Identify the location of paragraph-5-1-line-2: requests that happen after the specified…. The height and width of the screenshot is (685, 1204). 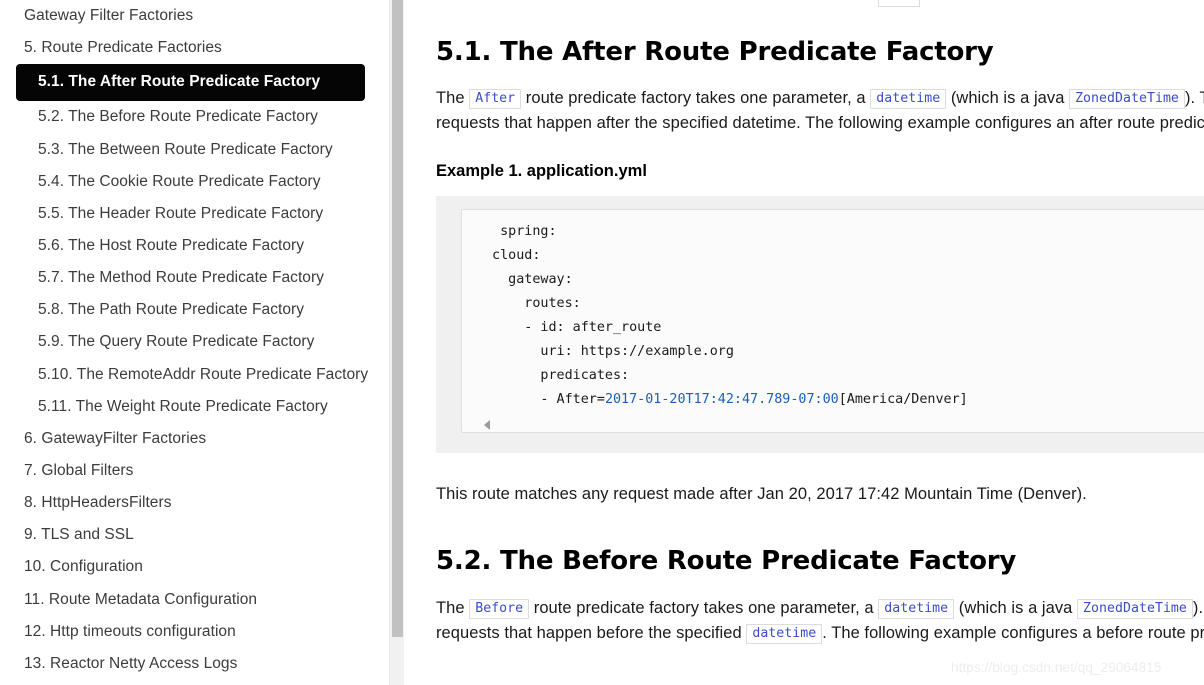
(820, 122).